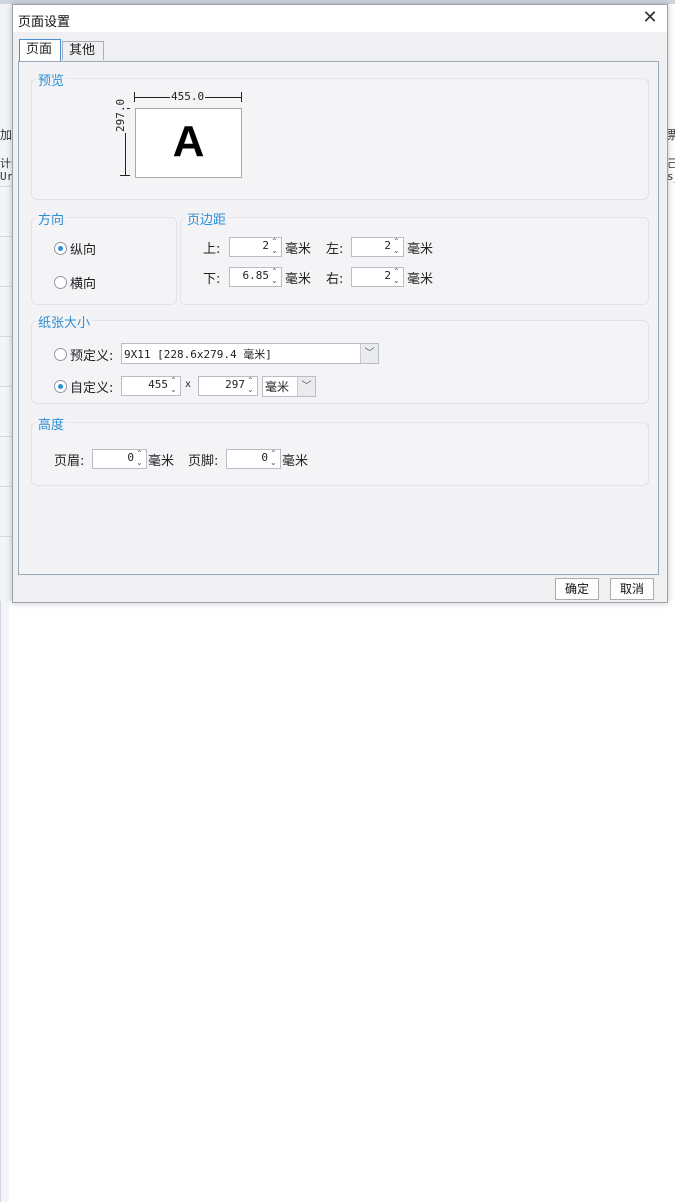 The height and width of the screenshot is (1202, 675). I want to click on unit-select: 毫米 ﹀, so click(289, 386).